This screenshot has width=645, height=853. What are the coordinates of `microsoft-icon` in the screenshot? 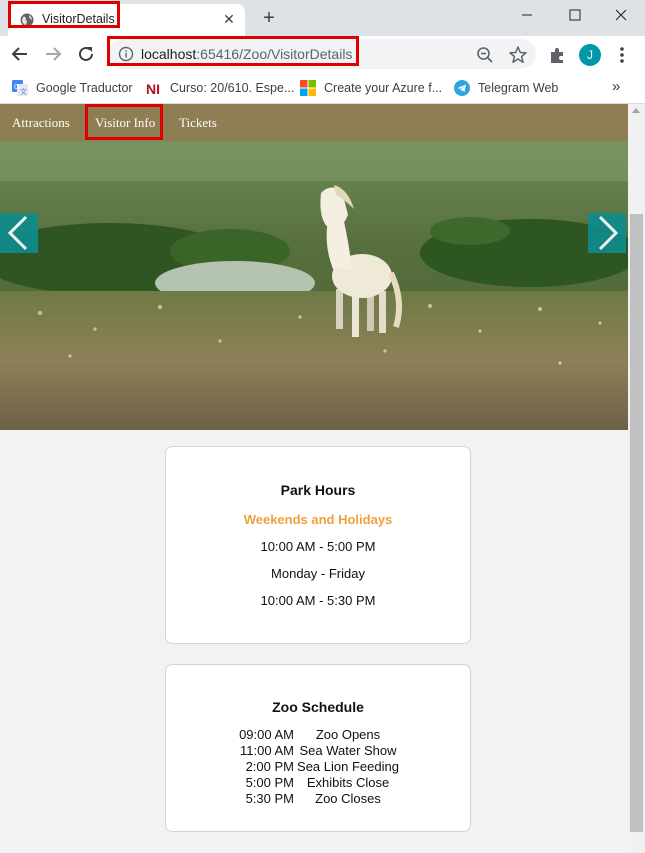 It's located at (308, 88).